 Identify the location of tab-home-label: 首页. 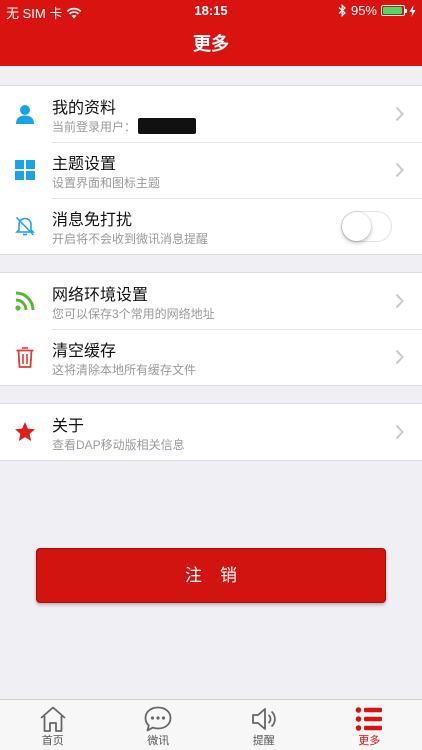
(52, 741).